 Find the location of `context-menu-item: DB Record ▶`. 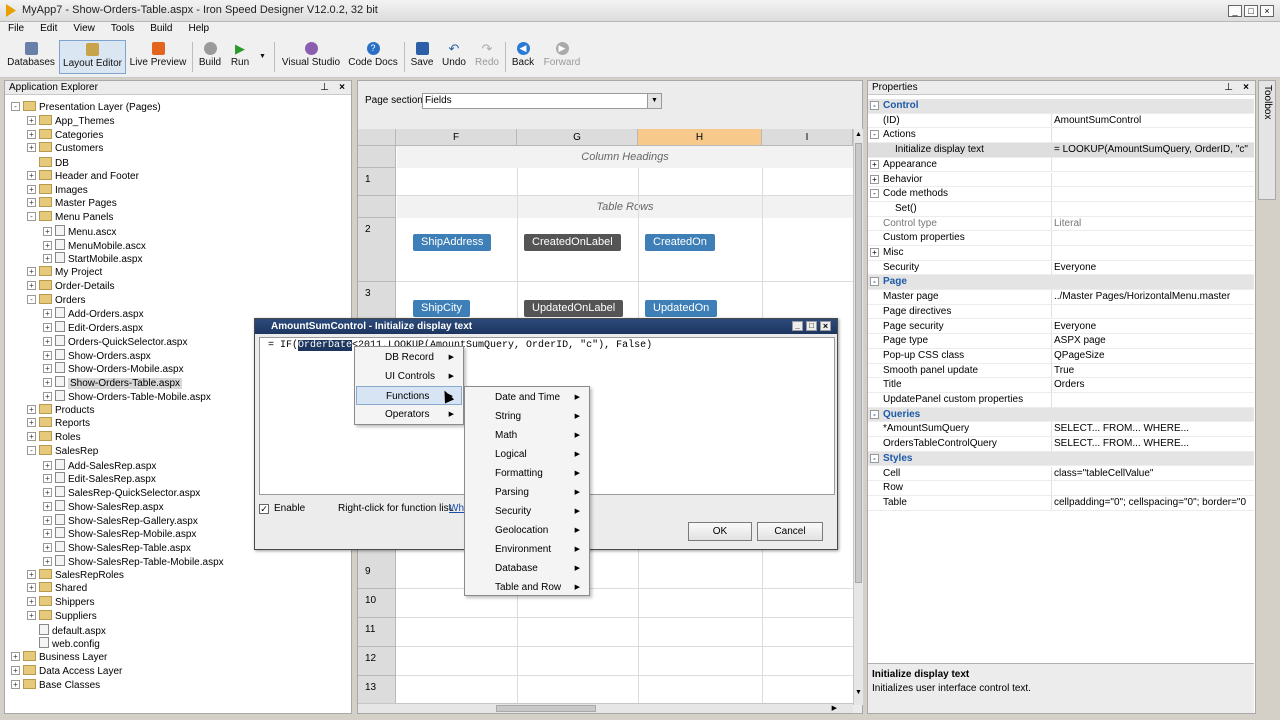

context-menu-item: DB Record ▶ is located at coordinates (409, 357).